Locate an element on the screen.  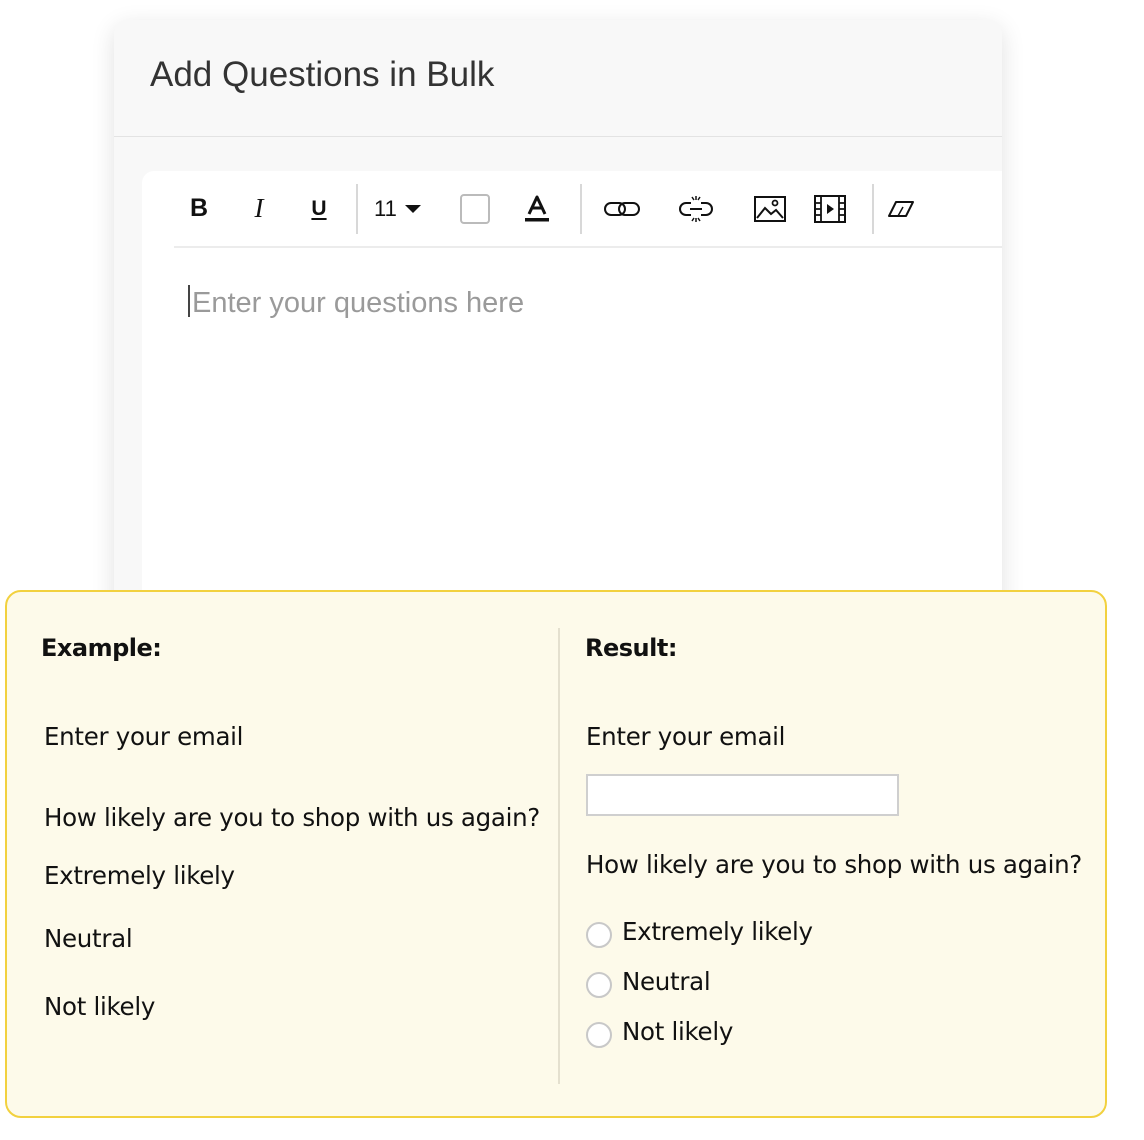
unlink-button is located at coordinates (696, 208).